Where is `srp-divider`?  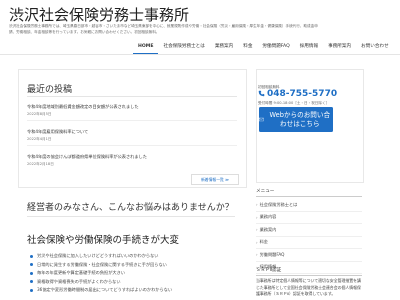 srp-divider is located at coordinates (309, 275).